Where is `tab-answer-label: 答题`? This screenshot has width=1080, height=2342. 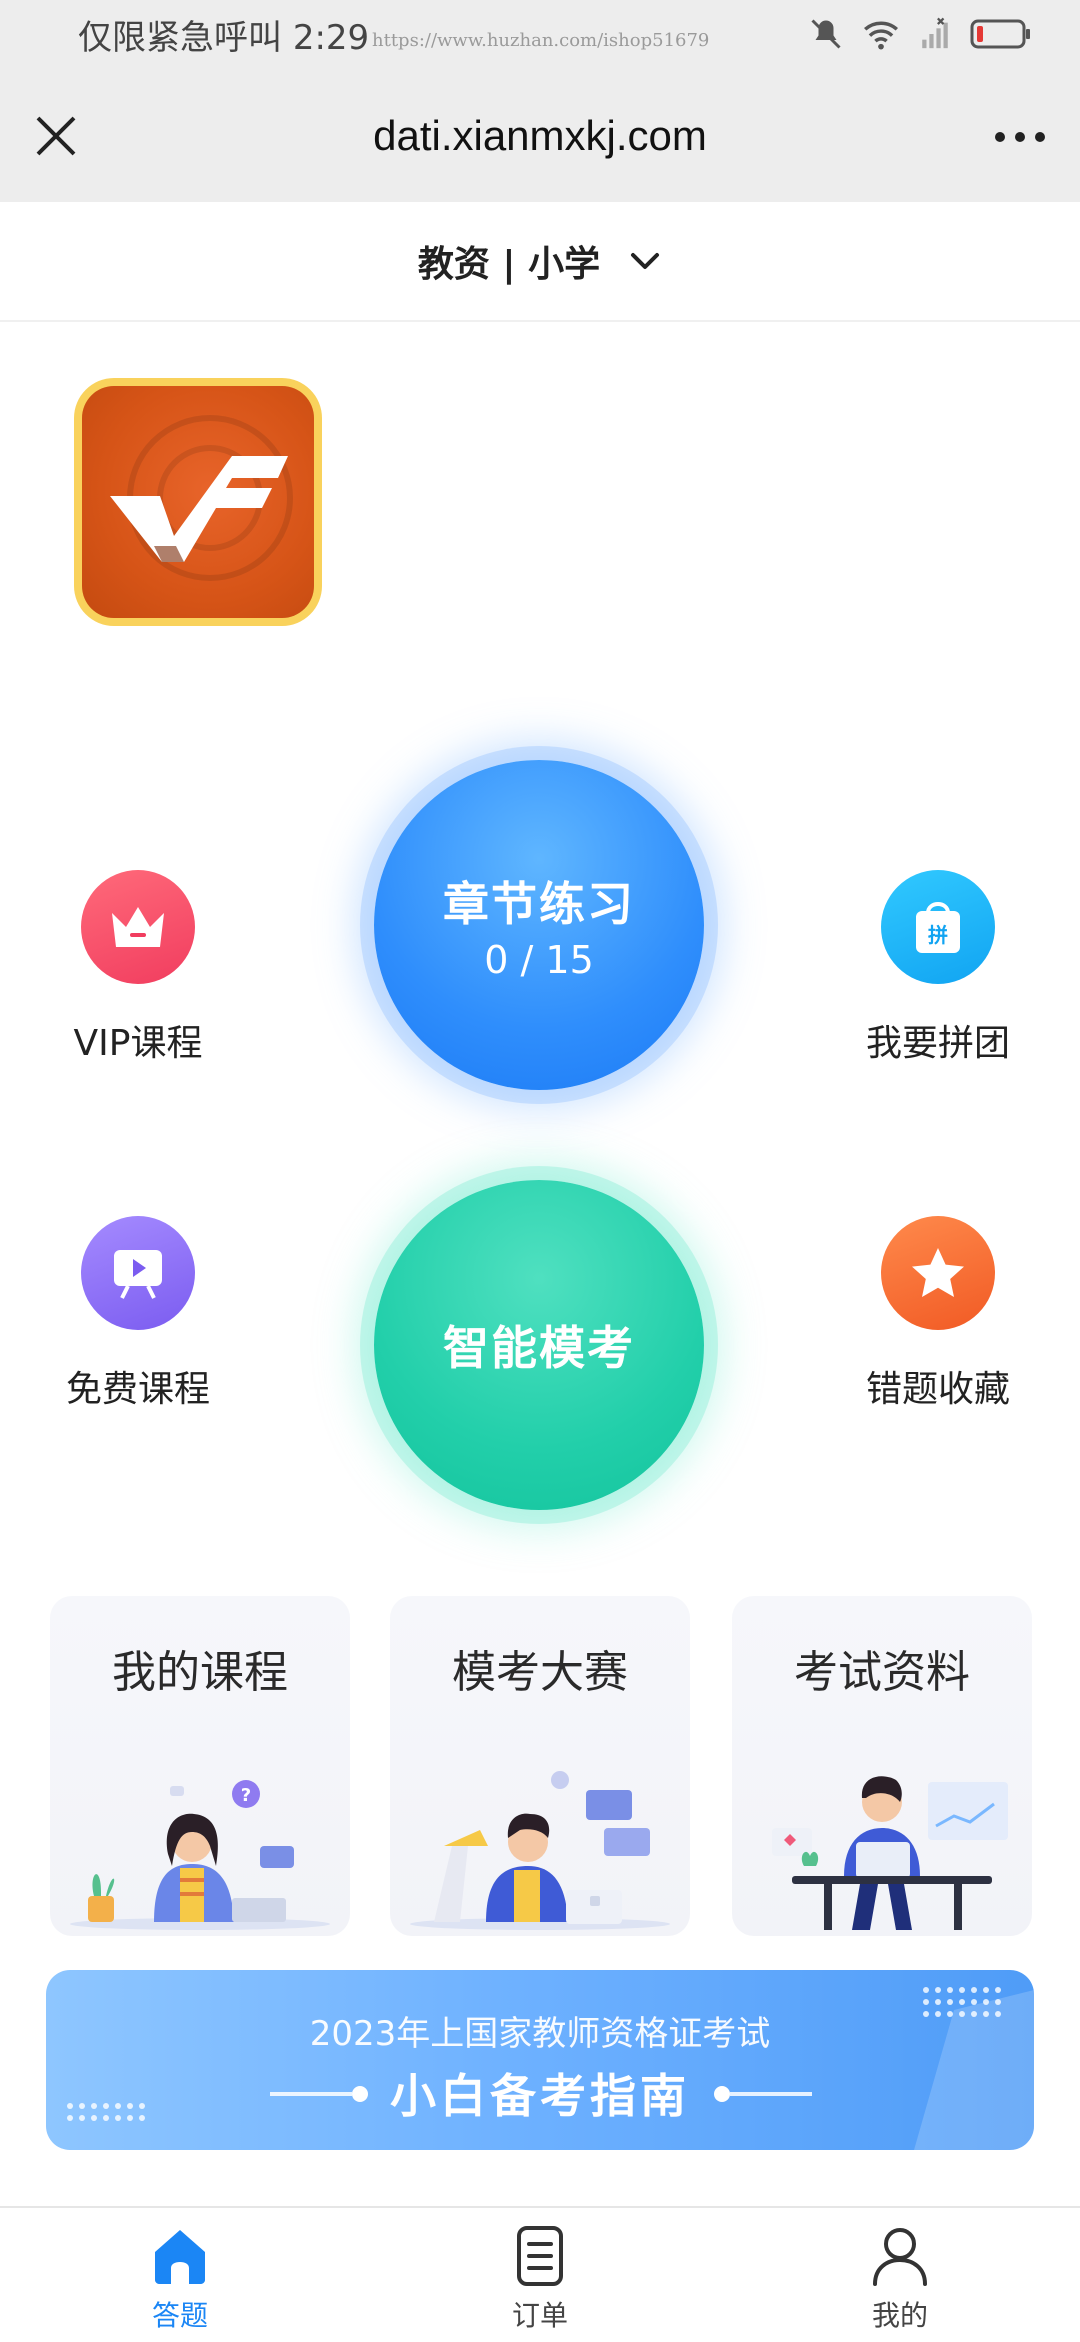 tab-answer-label: 答题 is located at coordinates (179, 2315).